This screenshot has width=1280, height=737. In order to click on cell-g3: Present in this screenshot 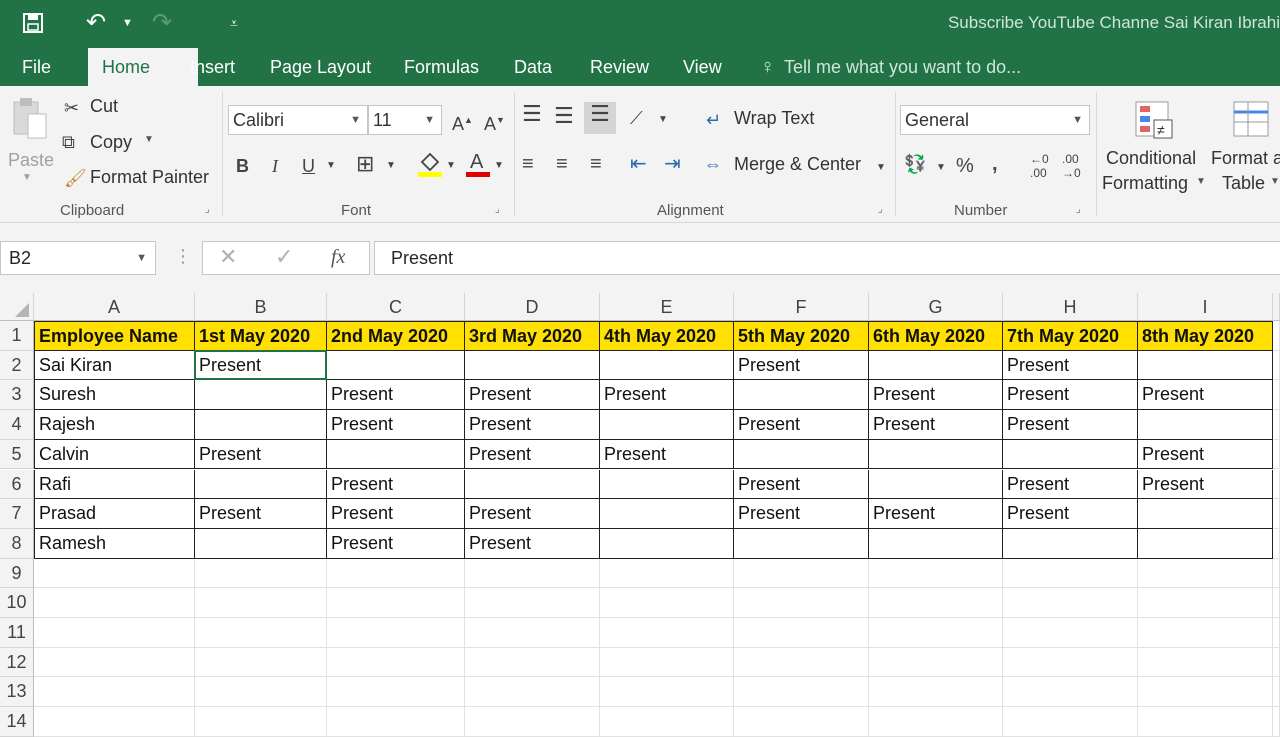, I will do `click(936, 395)`.